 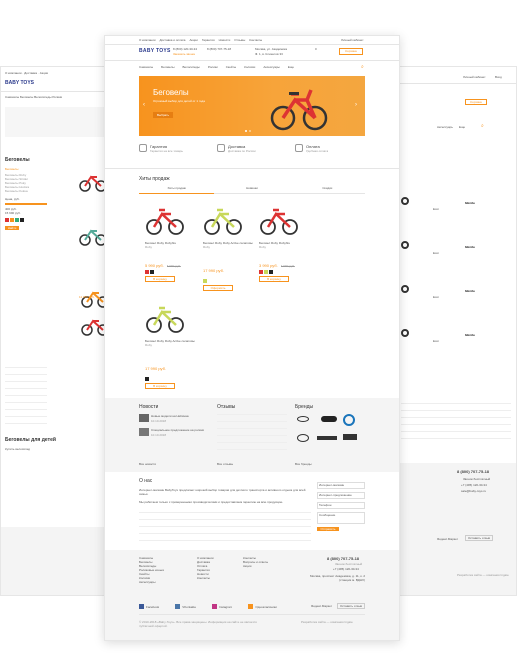 I want to click on account-link: Личный кабинет, so click(x=352, y=40).